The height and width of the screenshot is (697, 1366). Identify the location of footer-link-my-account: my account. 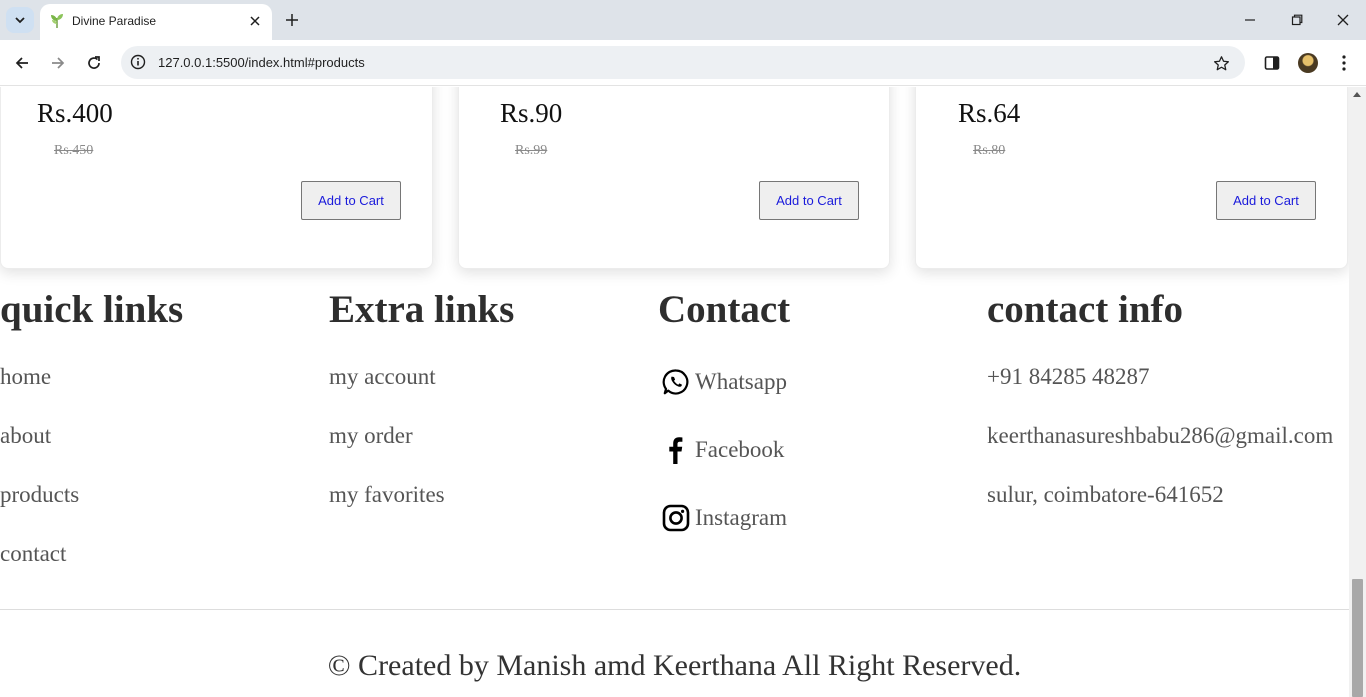
(382, 377).